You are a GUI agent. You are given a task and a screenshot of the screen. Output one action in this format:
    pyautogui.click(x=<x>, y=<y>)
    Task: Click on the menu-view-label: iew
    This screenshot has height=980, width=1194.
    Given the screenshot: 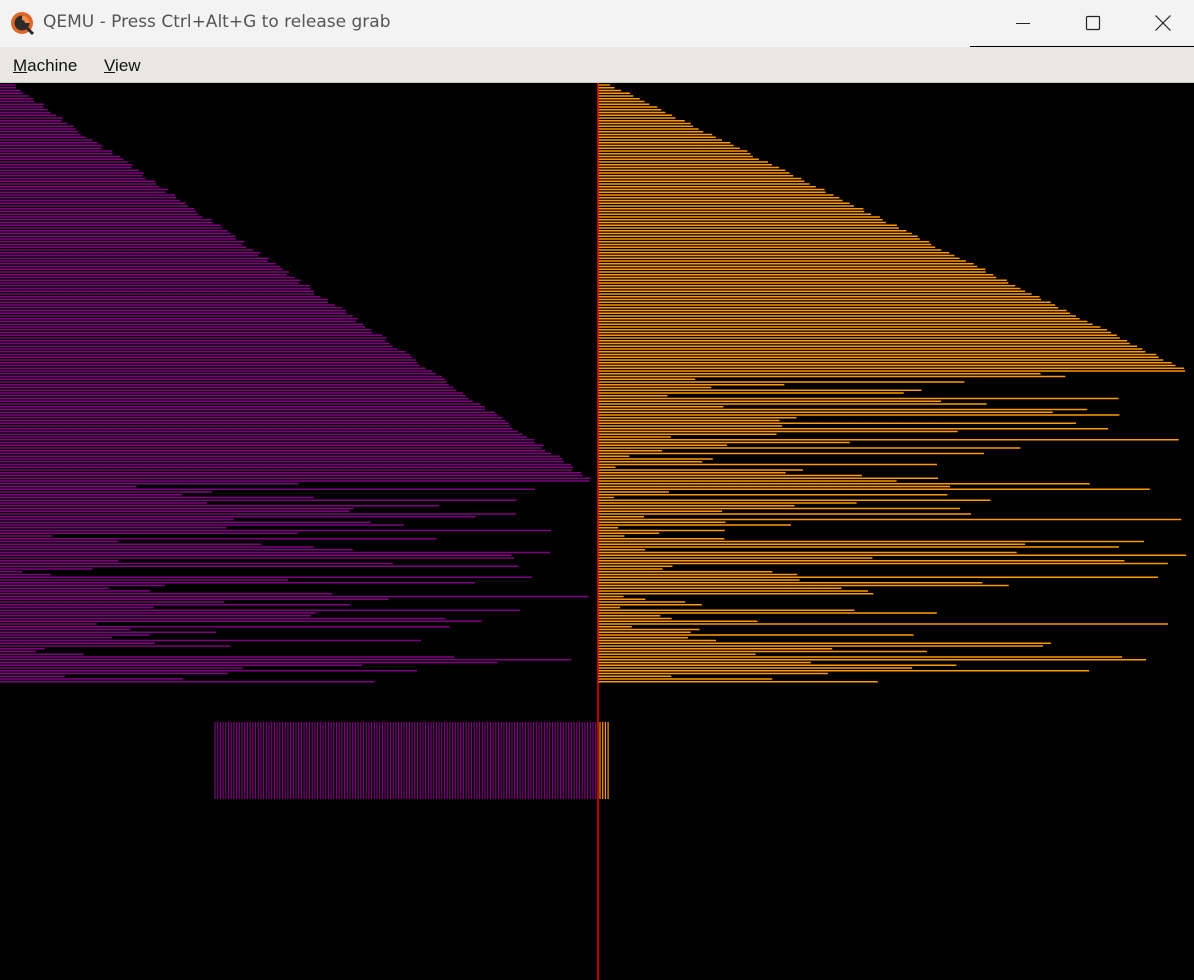 What is the action you would take?
    pyautogui.click(x=128, y=65)
    